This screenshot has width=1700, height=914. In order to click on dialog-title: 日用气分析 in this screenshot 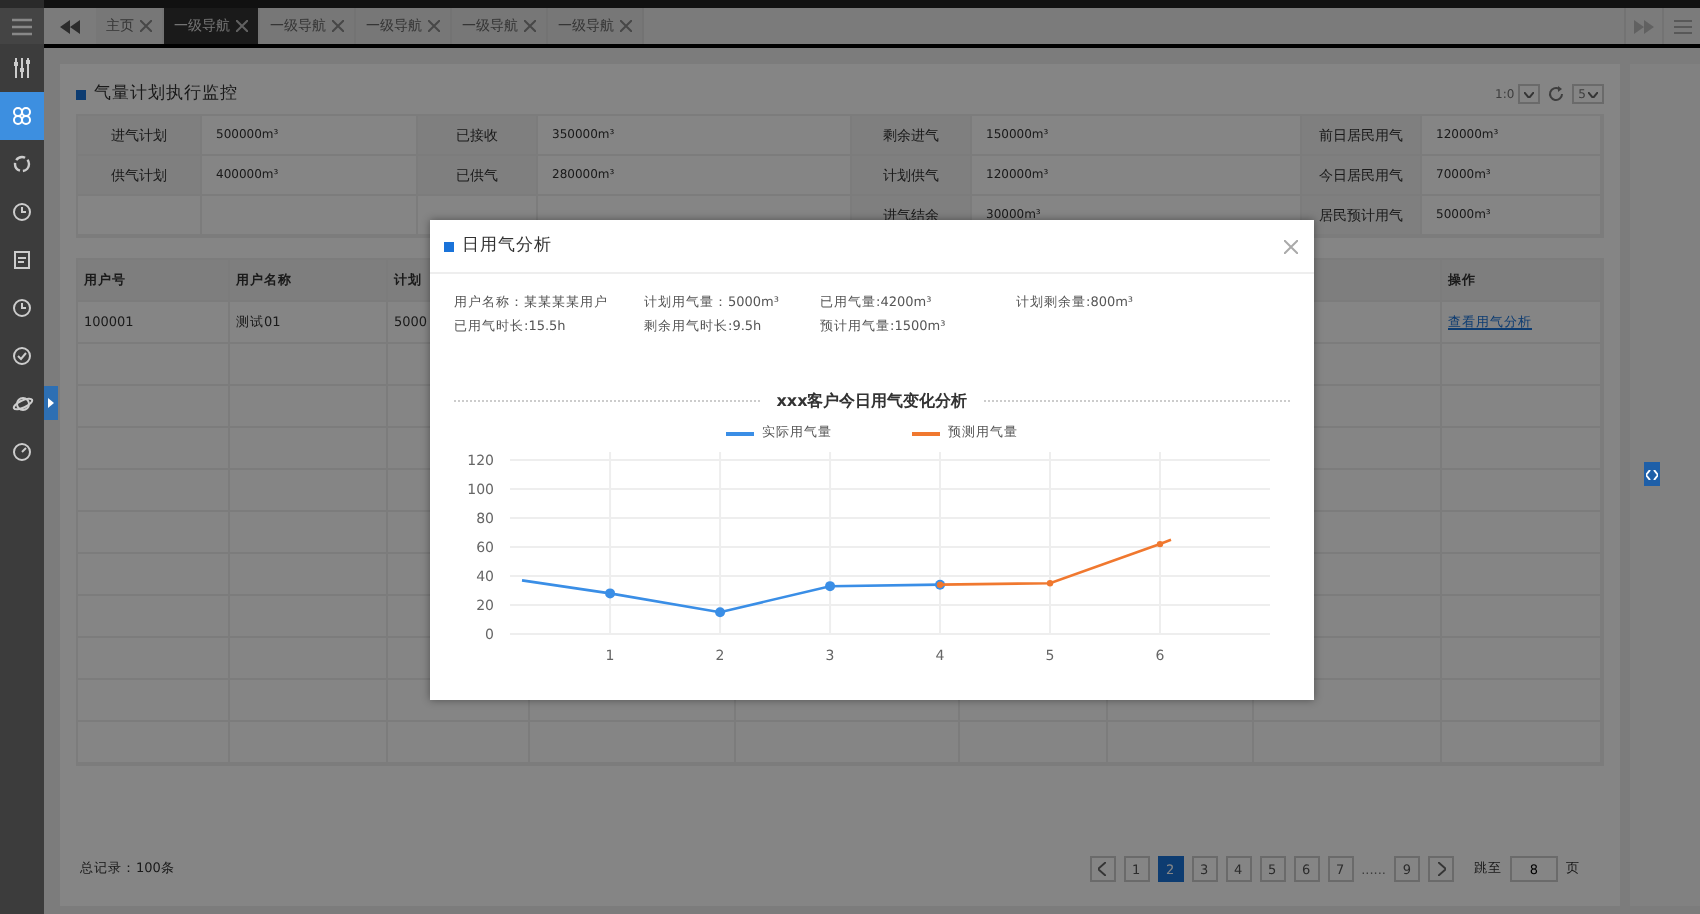, I will do `click(507, 246)`.